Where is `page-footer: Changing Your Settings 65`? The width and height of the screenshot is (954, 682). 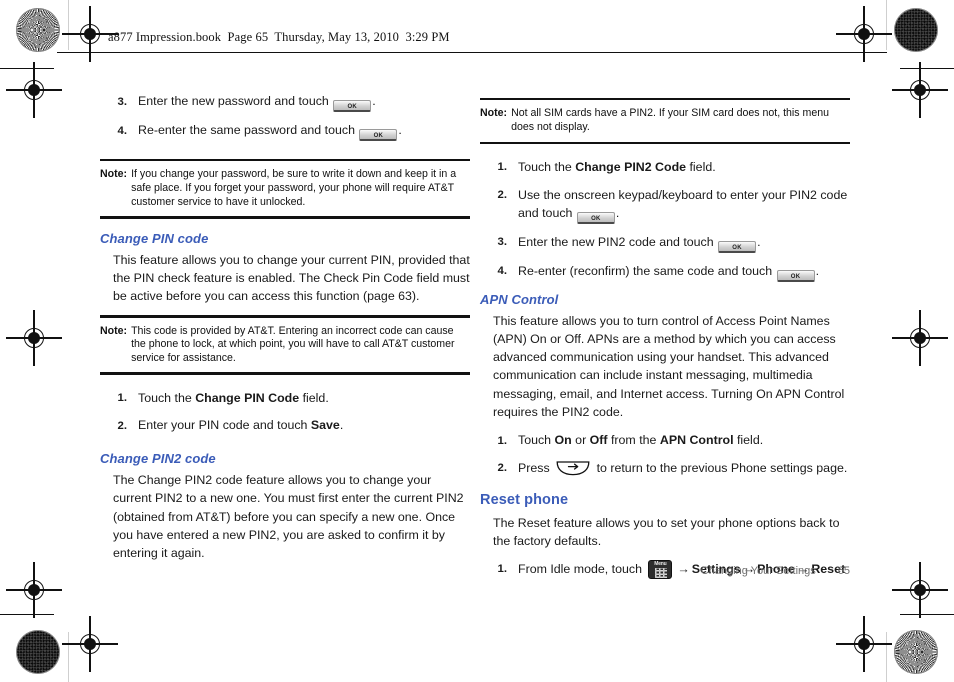 page-footer: Changing Your Settings 65 is located at coordinates (775, 571).